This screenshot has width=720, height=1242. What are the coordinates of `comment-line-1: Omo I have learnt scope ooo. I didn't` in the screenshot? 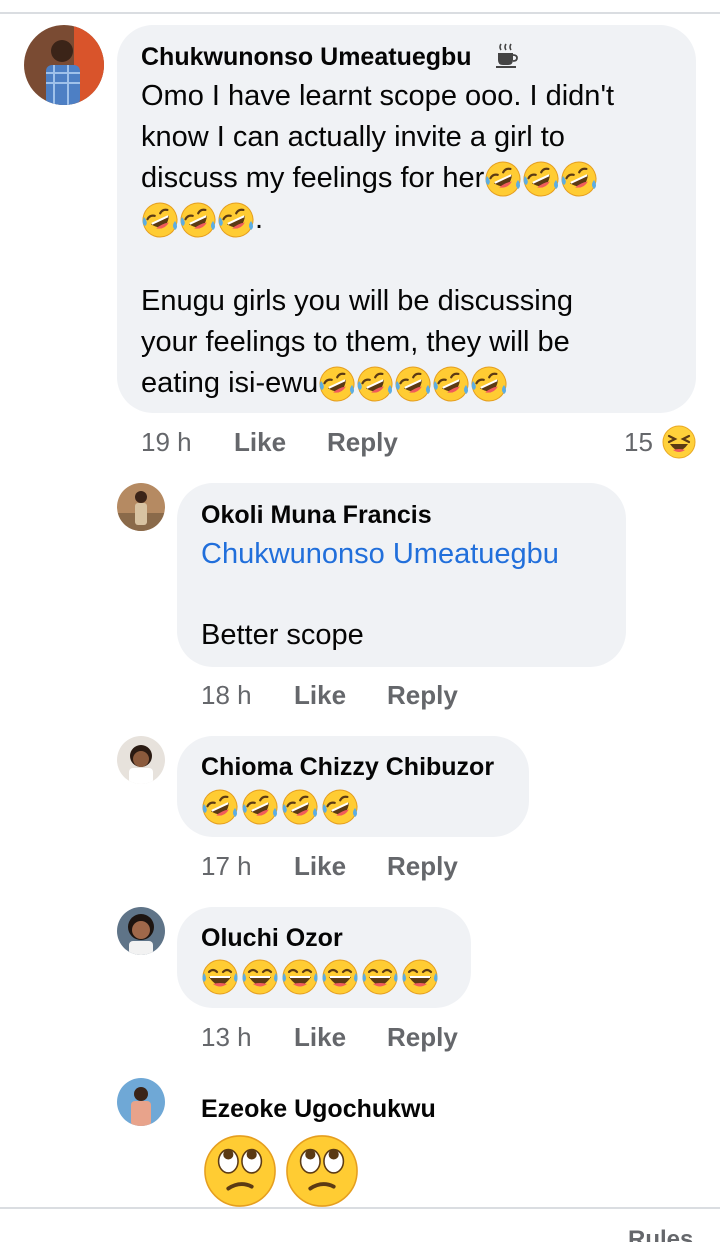 It's located at (378, 96).